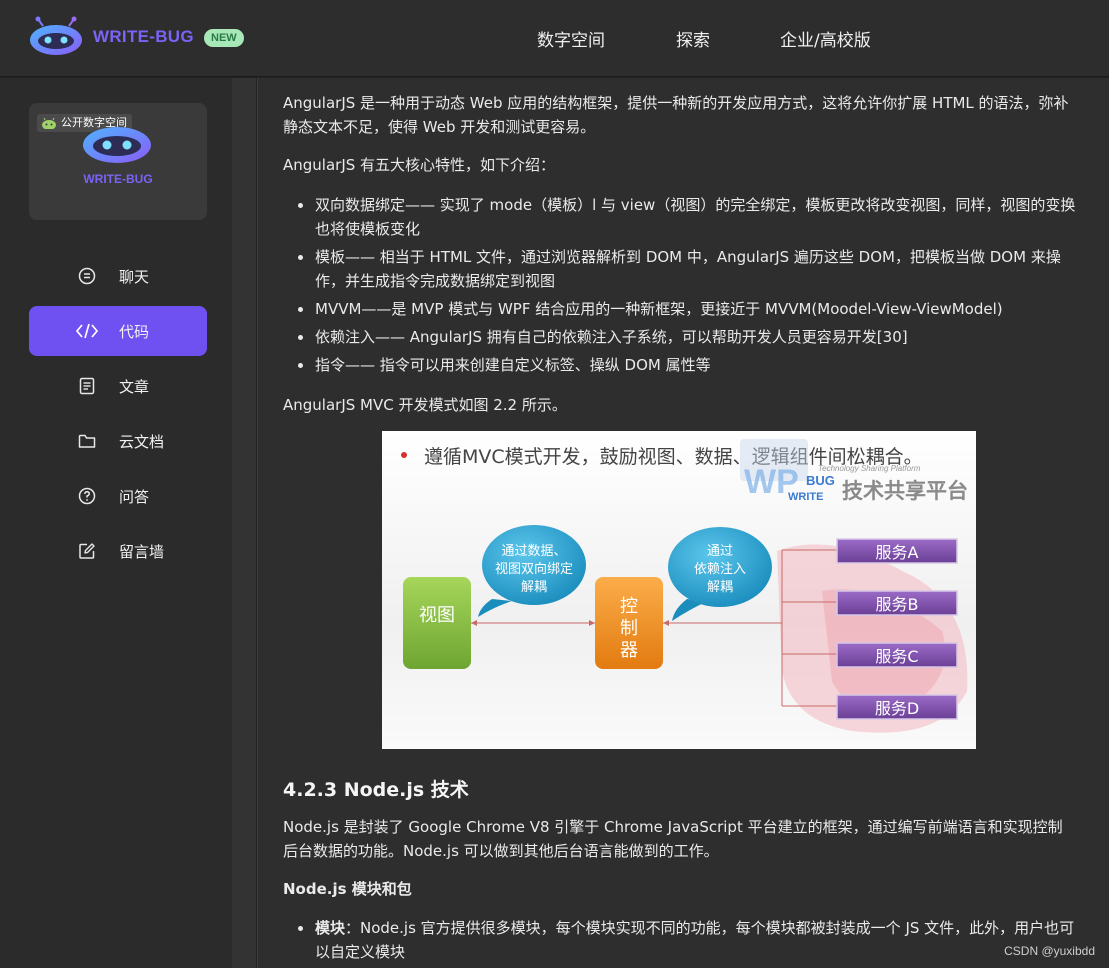  What do you see at coordinates (224, 38) in the screenshot?
I see `new-badge: NEW` at bounding box center [224, 38].